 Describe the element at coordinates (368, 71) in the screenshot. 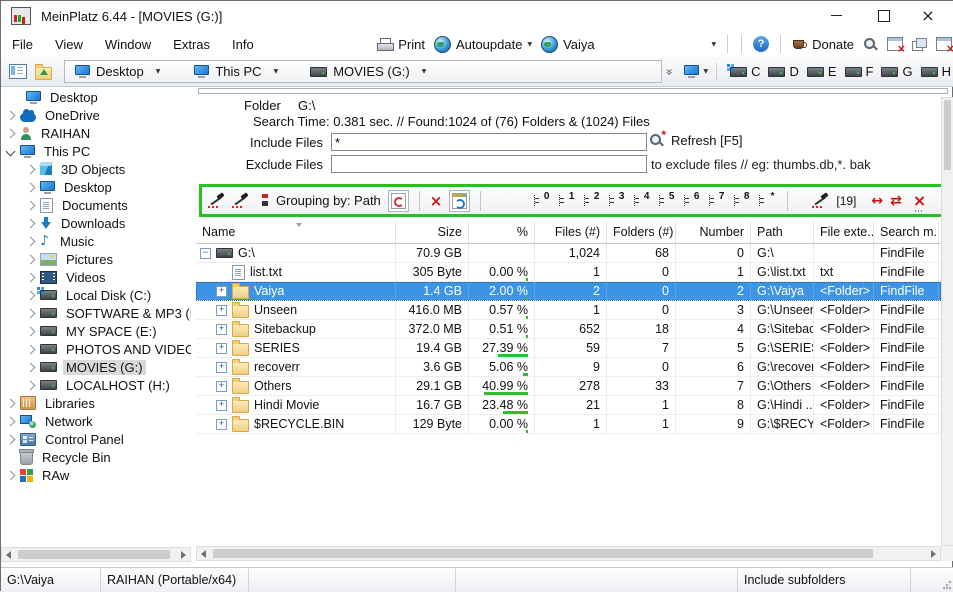

I see `crumb-movies-g: MOVIES (G:) ▼` at that location.